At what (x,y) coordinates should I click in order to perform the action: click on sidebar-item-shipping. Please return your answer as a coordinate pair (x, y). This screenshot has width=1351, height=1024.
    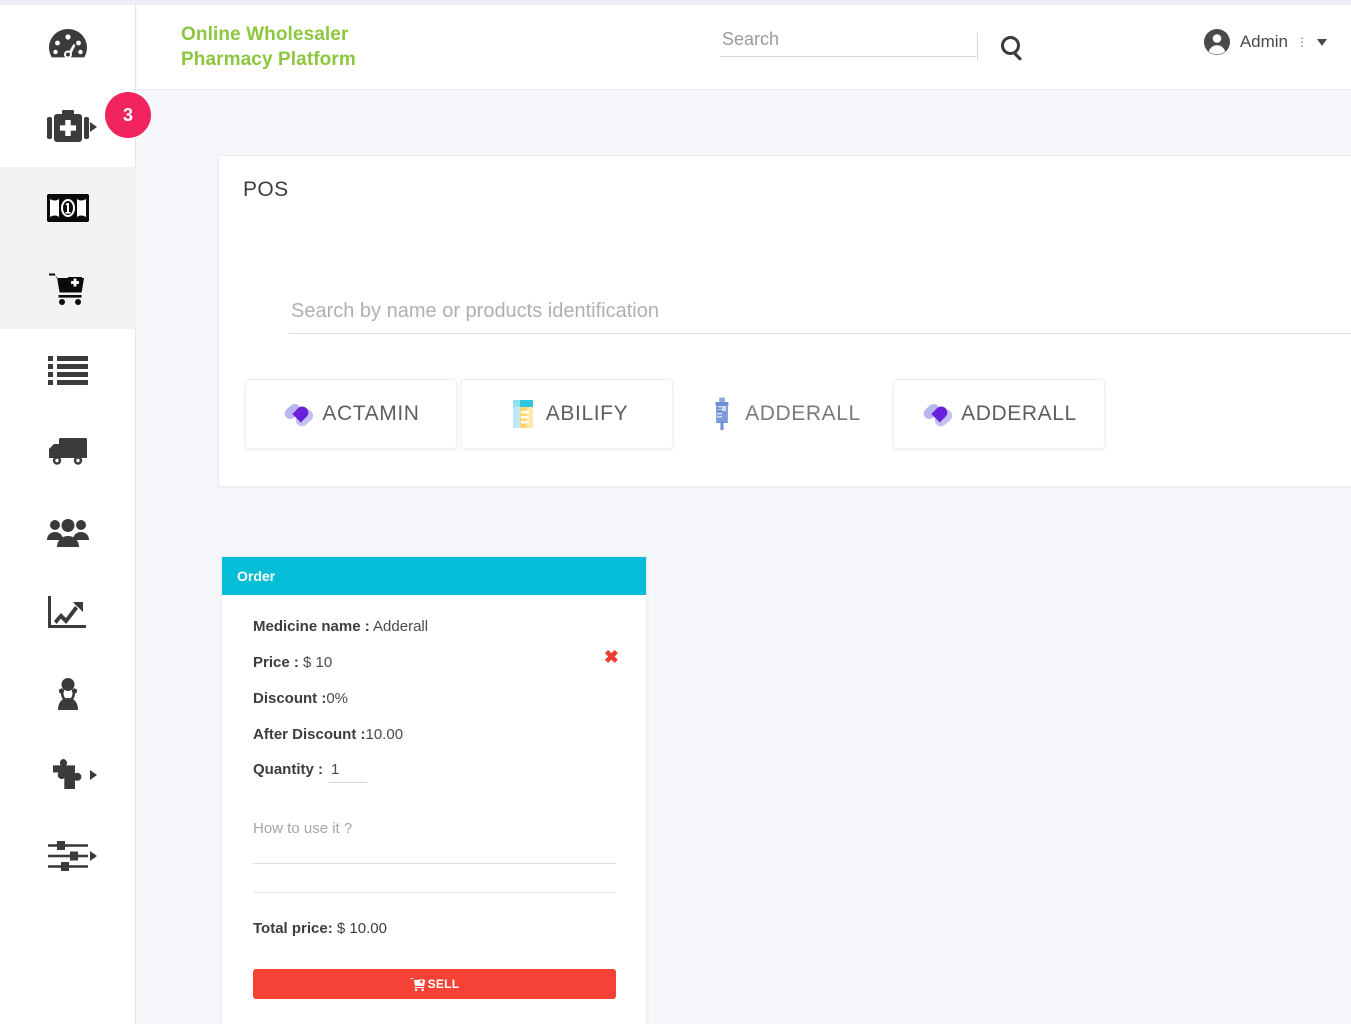
    Looking at the image, I should click on (68, 450).